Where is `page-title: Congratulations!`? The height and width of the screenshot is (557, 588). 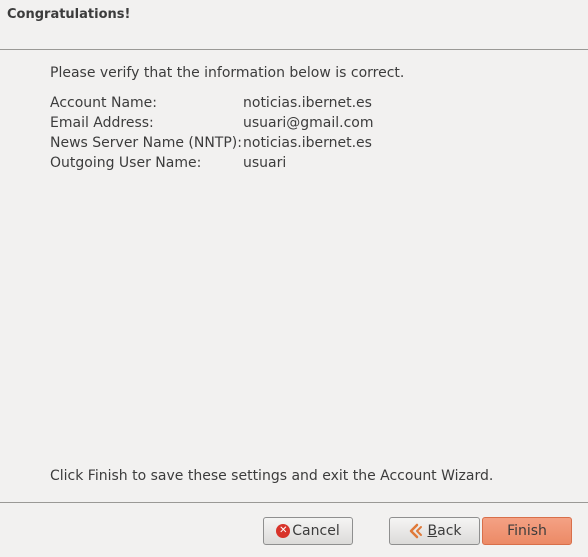
page-title: Congratulations! is located at coordinates (69, 14).